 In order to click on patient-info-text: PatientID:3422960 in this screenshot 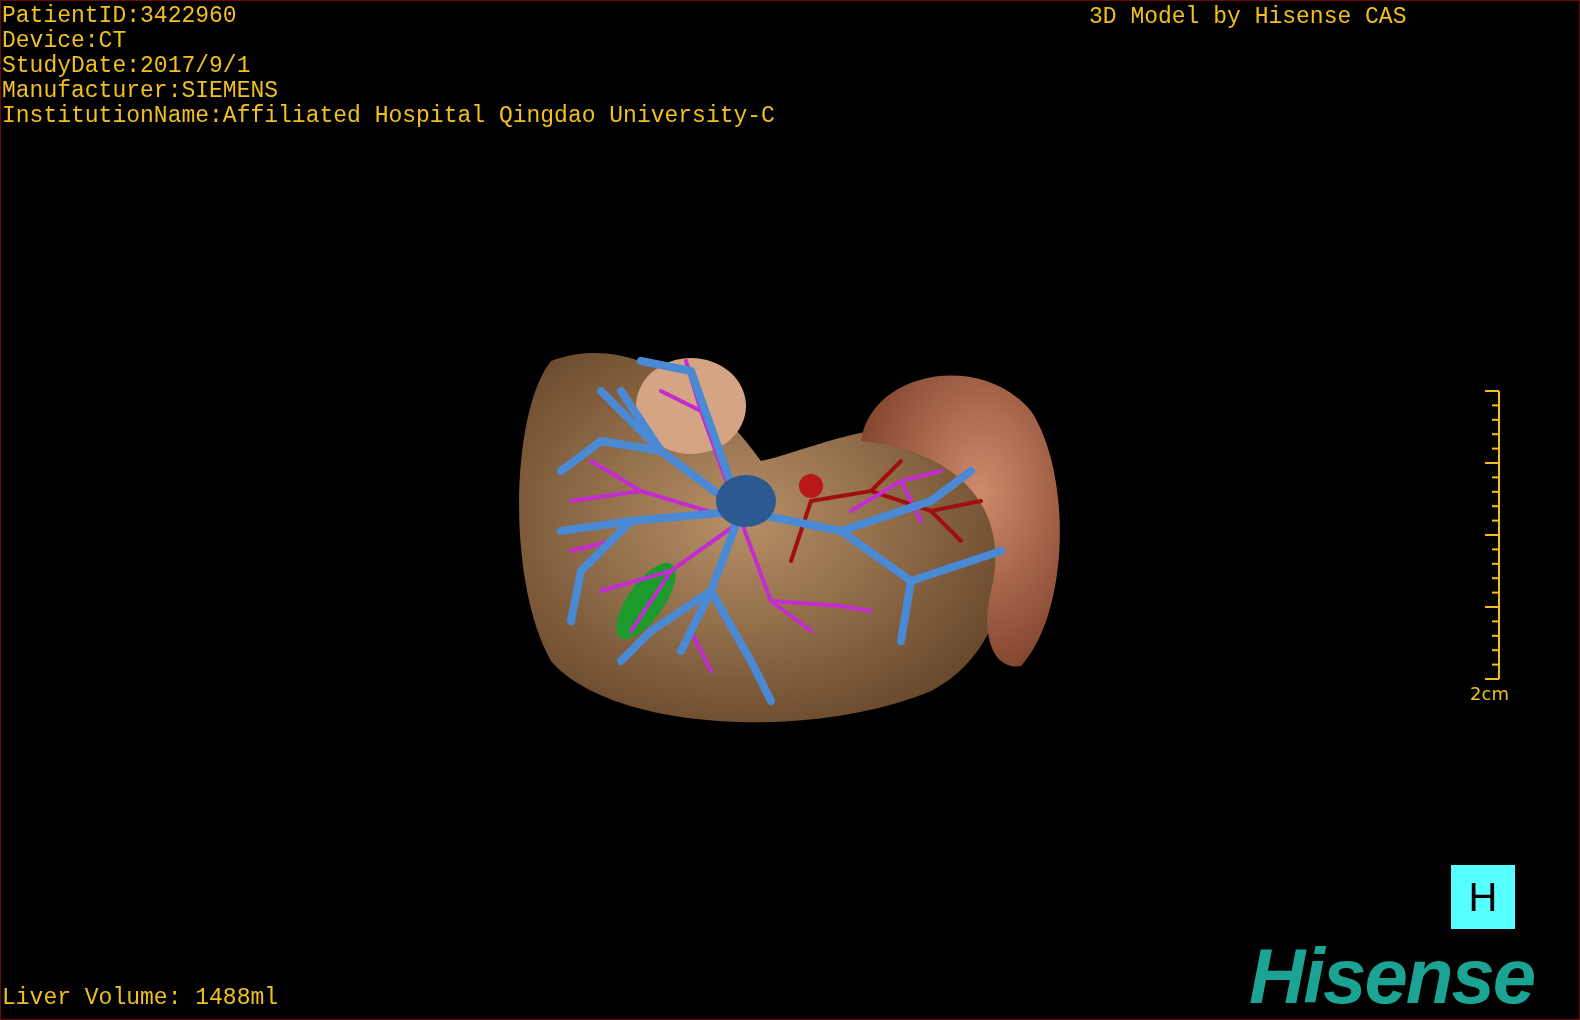, I will do `click(119, 16)`.